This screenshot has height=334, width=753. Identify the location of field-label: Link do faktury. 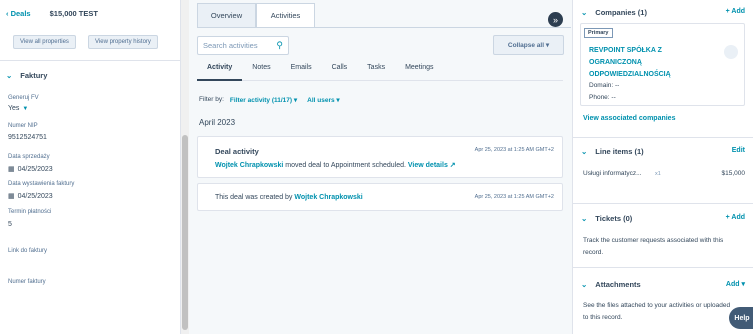
(28, 251).